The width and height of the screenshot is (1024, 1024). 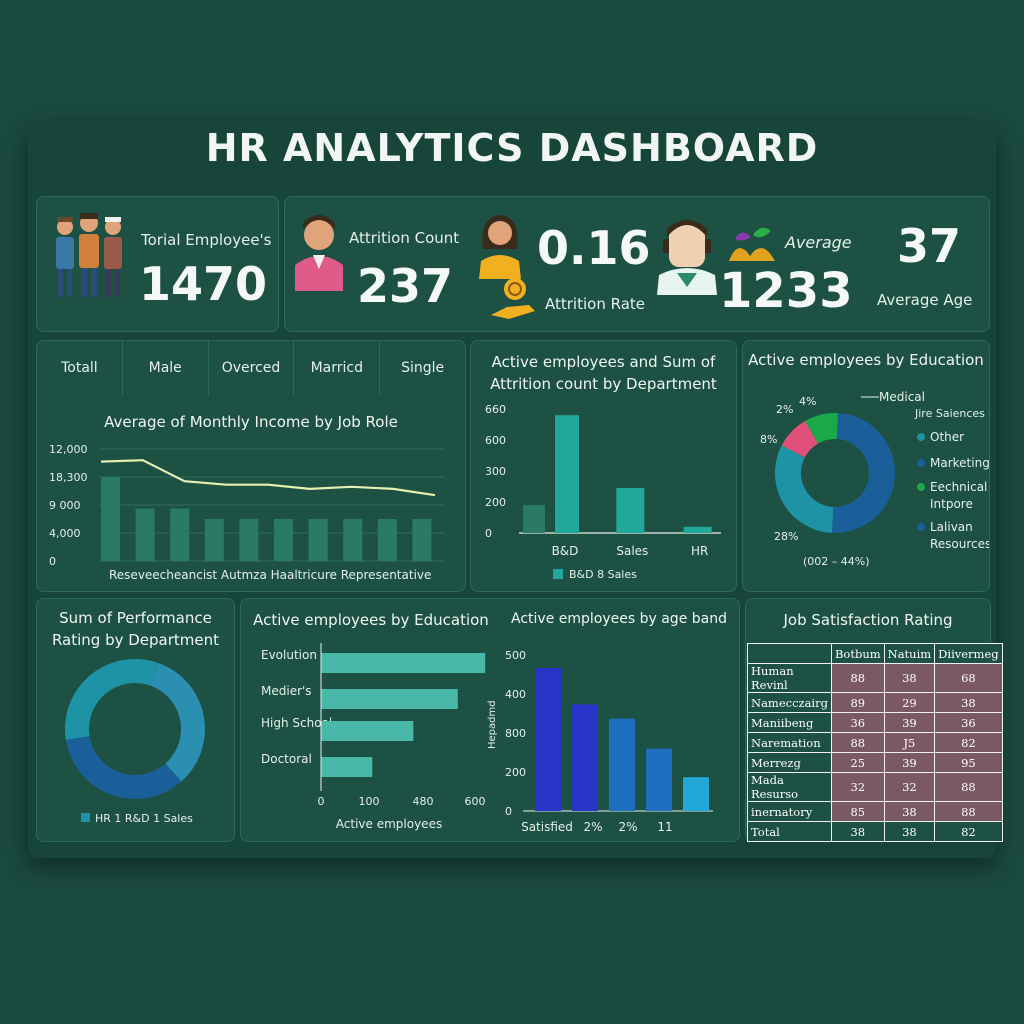 What do you see at coordinates (875, 722) in the screenshot?
I see `table-row: Maniibeng 36 39 36` at bounding box center [875, 722].